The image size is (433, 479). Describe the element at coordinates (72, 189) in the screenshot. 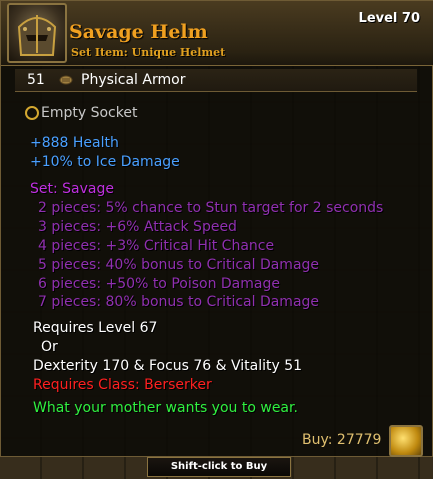

I see `set-title: Set: Savage` at that location.